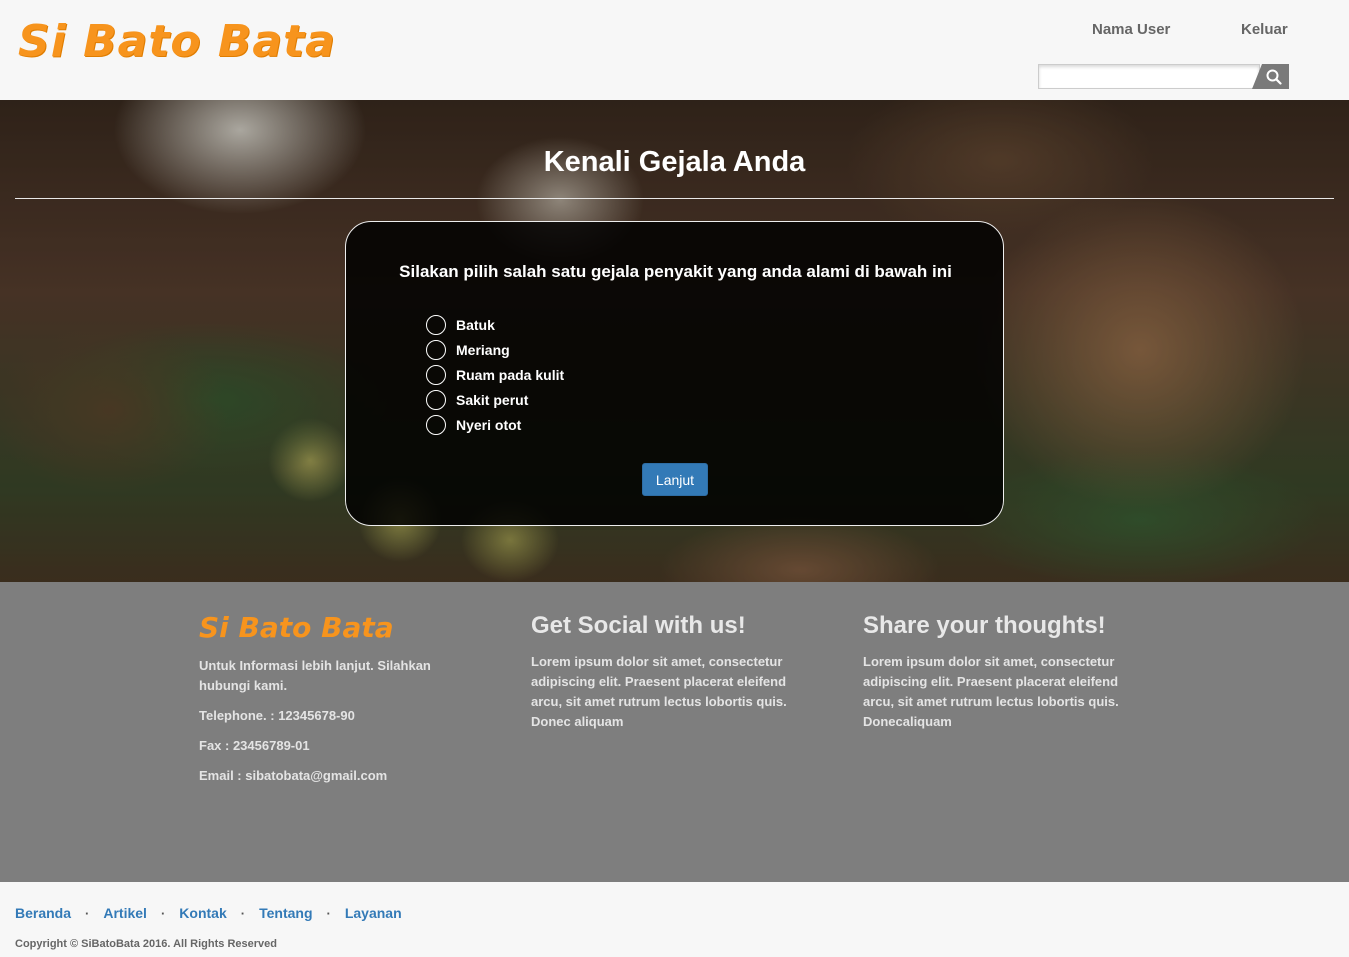 This screenshot has width=1349, height=957. I want to click on symptom-option-sakit-perut: Sakit perut, so click(495, 399).